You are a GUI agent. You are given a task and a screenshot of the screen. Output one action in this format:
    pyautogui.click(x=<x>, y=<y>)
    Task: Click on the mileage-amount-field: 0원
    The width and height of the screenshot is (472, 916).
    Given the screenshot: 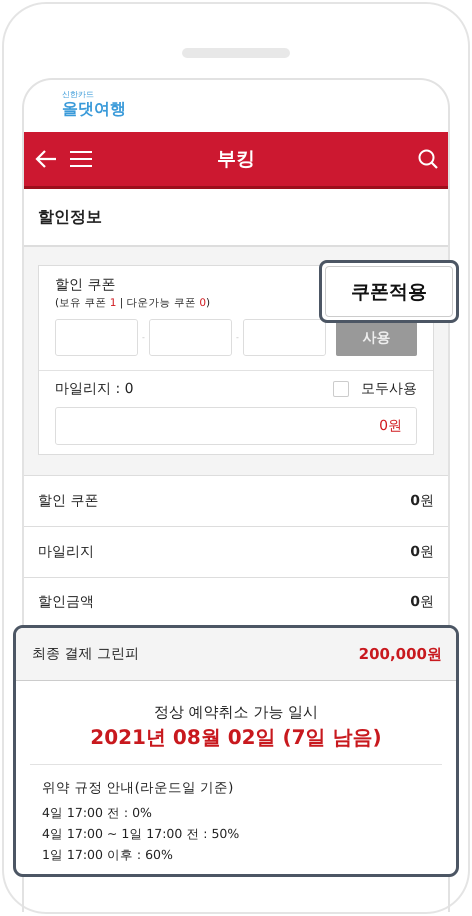 What is the action you would take?
    pyautogui.click(x=236, y=426)
    